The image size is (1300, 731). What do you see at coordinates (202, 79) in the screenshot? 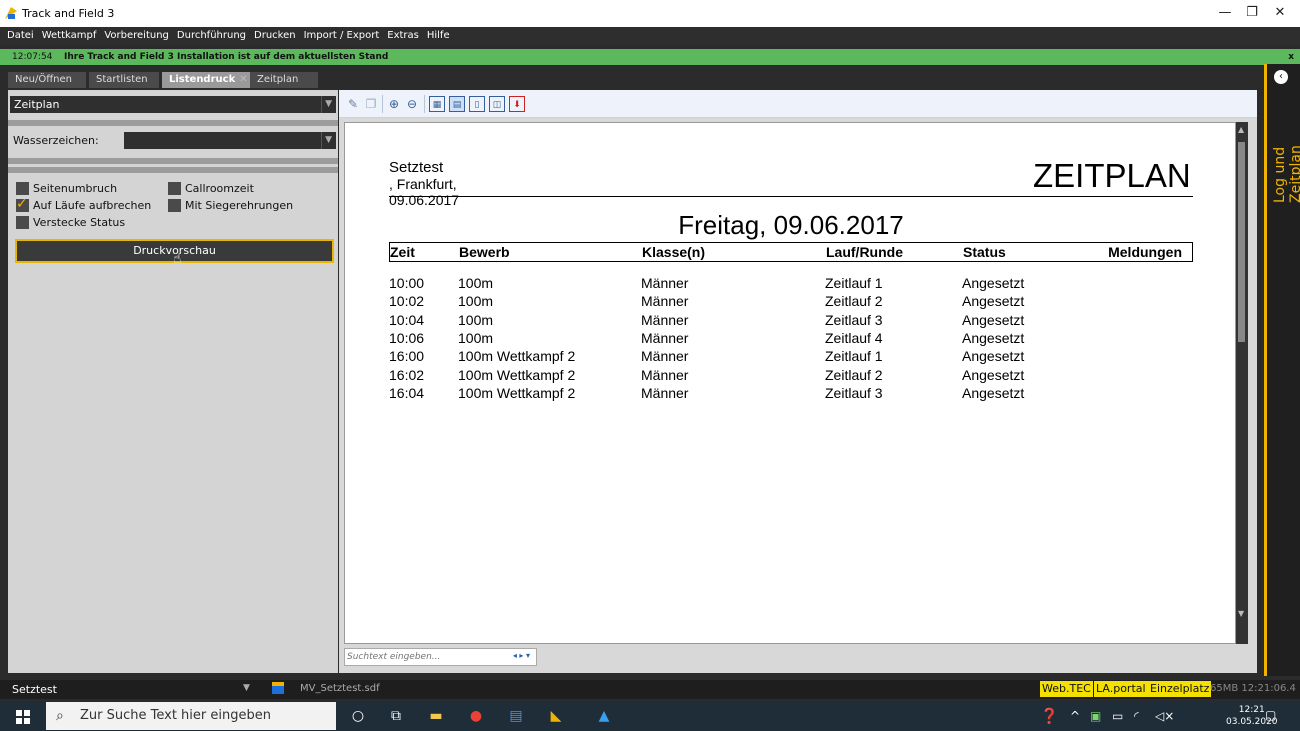
I see `tab-label: Listendruck` at bounding box center [202, 79].